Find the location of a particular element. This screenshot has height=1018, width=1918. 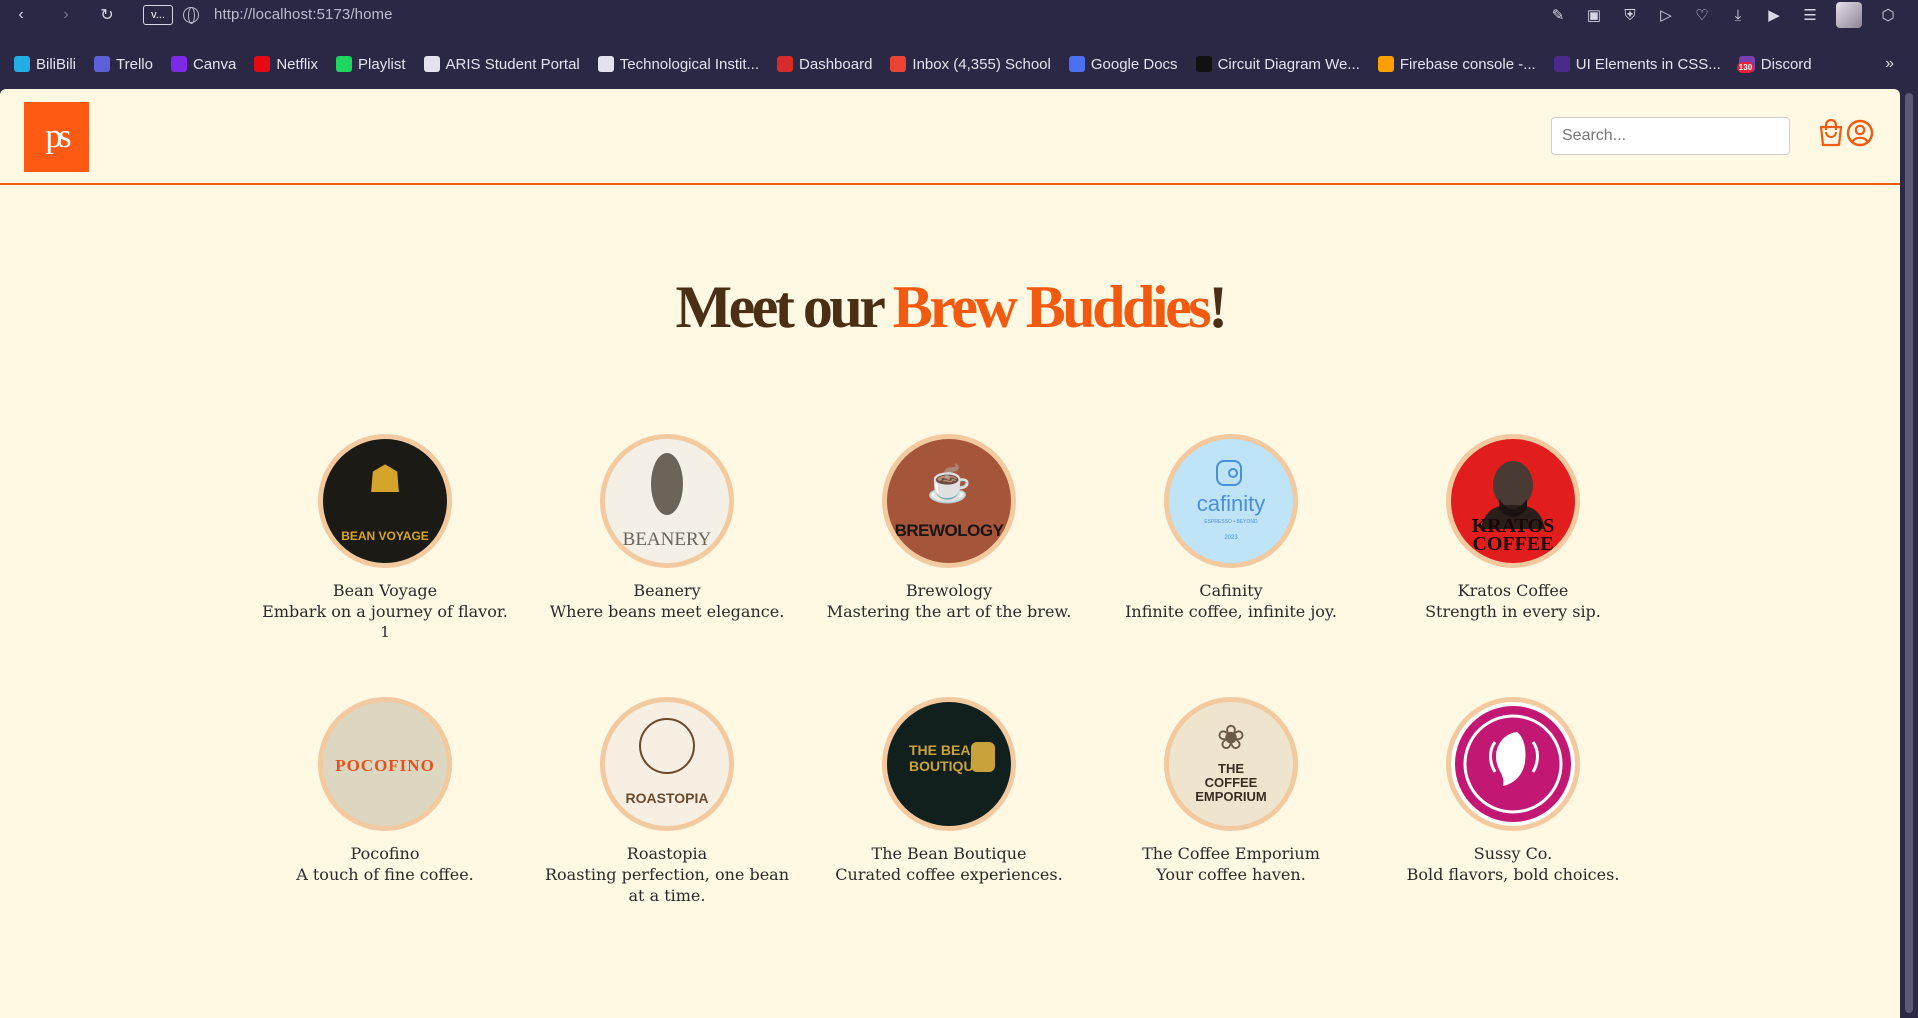

shop-card: Sussy Co. Bold flavors, bold choices. is located at coordinates (1513, 801).